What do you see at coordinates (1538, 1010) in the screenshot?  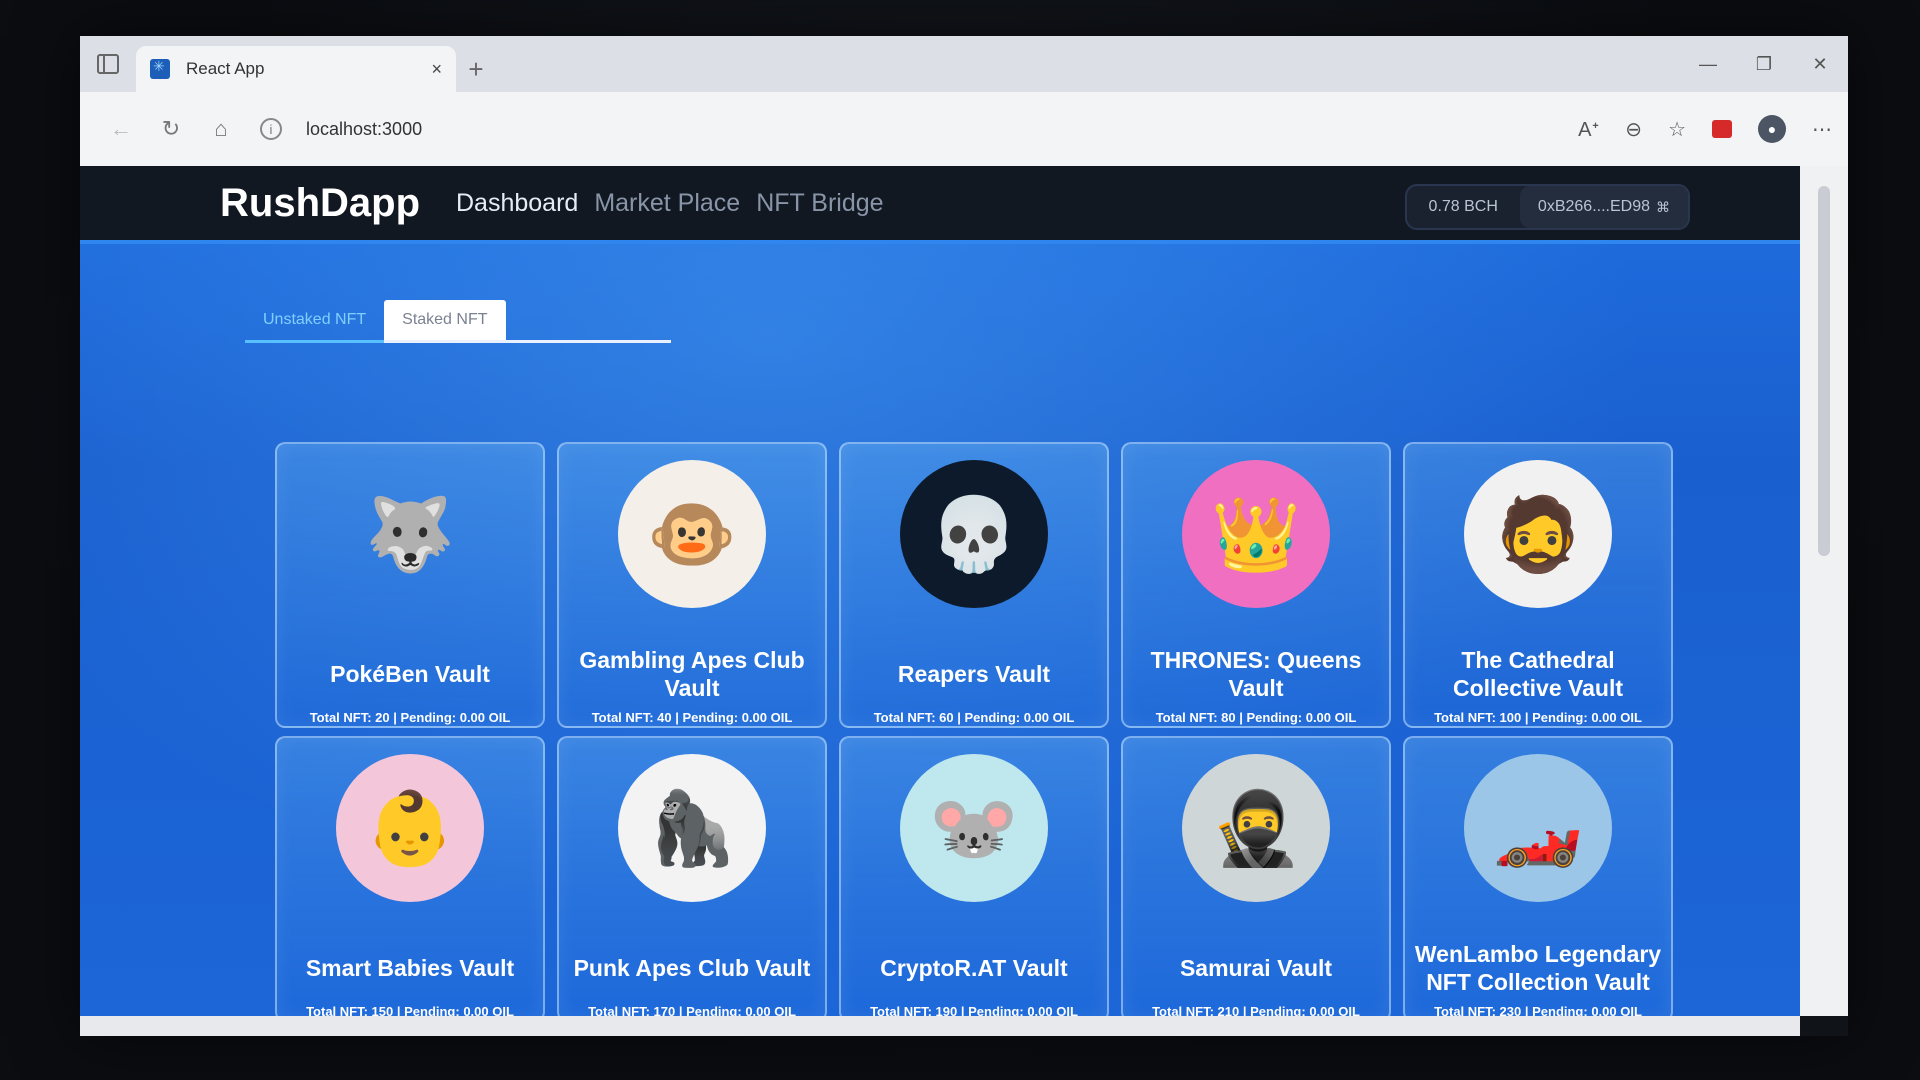 I see `vault-meta: Total NFT: 230 | Pending: 0.00 OIL` at bounding box center [1538, 1010].